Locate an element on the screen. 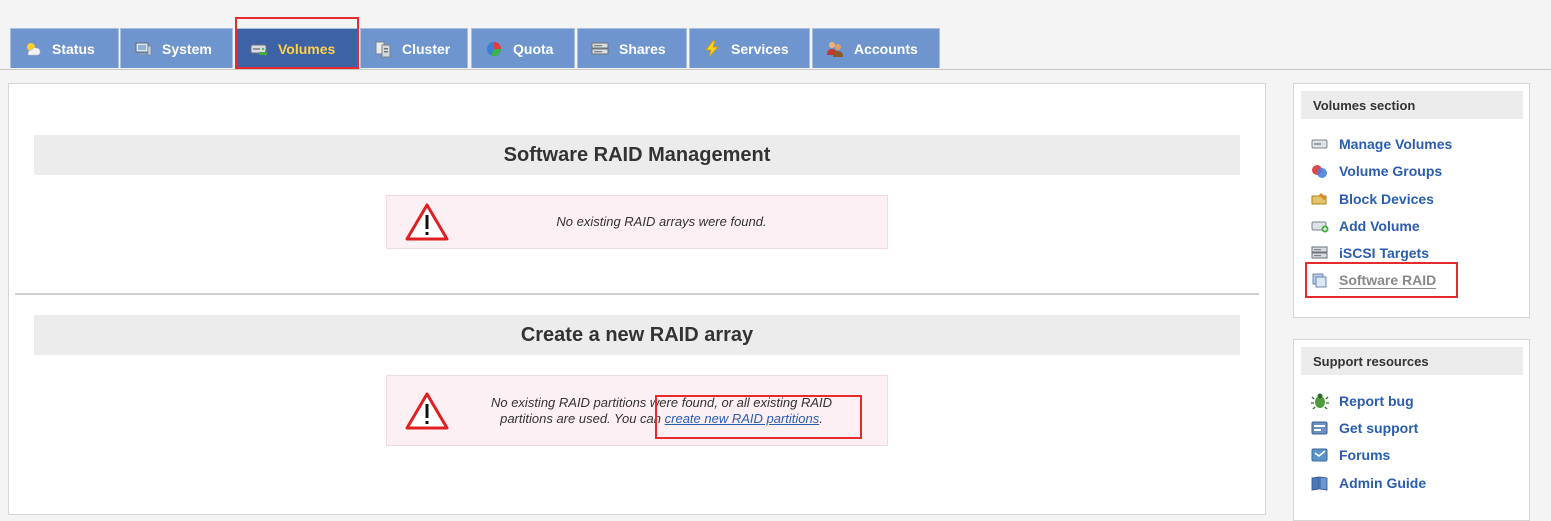  sidebar-item-iscsi-targets: iSCSI Targets is located at coordinates (1370, 253).